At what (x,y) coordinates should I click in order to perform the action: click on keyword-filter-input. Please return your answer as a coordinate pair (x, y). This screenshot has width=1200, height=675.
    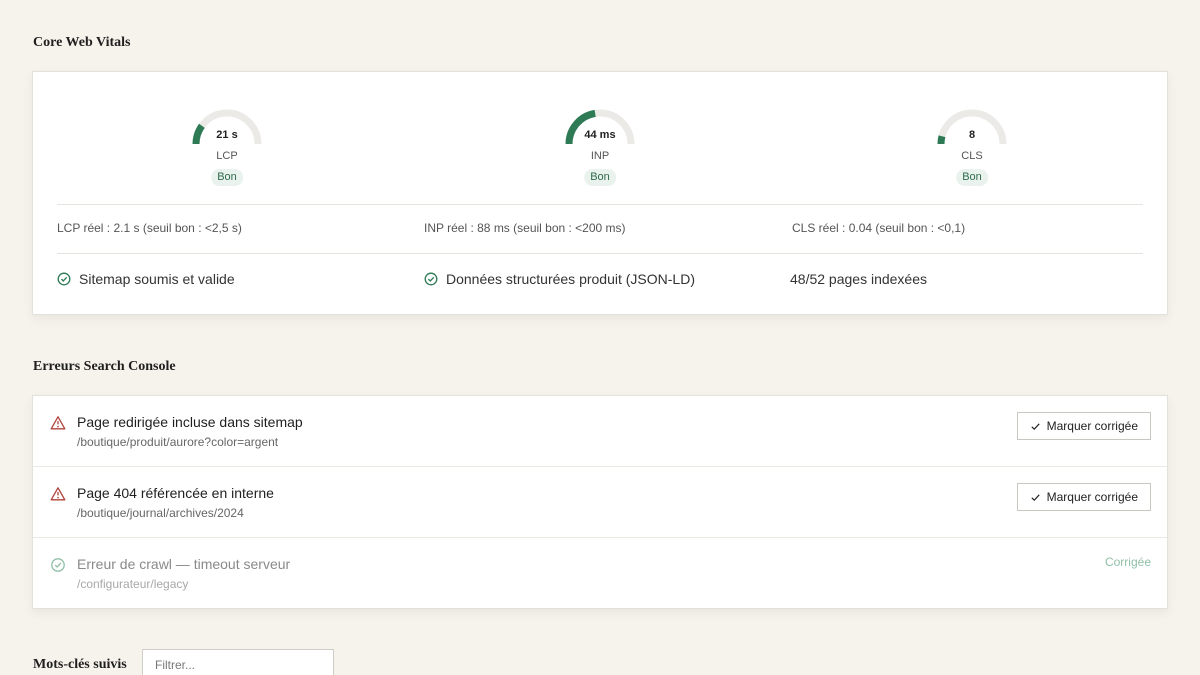
    Looking at the image, I should click on (238, 662).